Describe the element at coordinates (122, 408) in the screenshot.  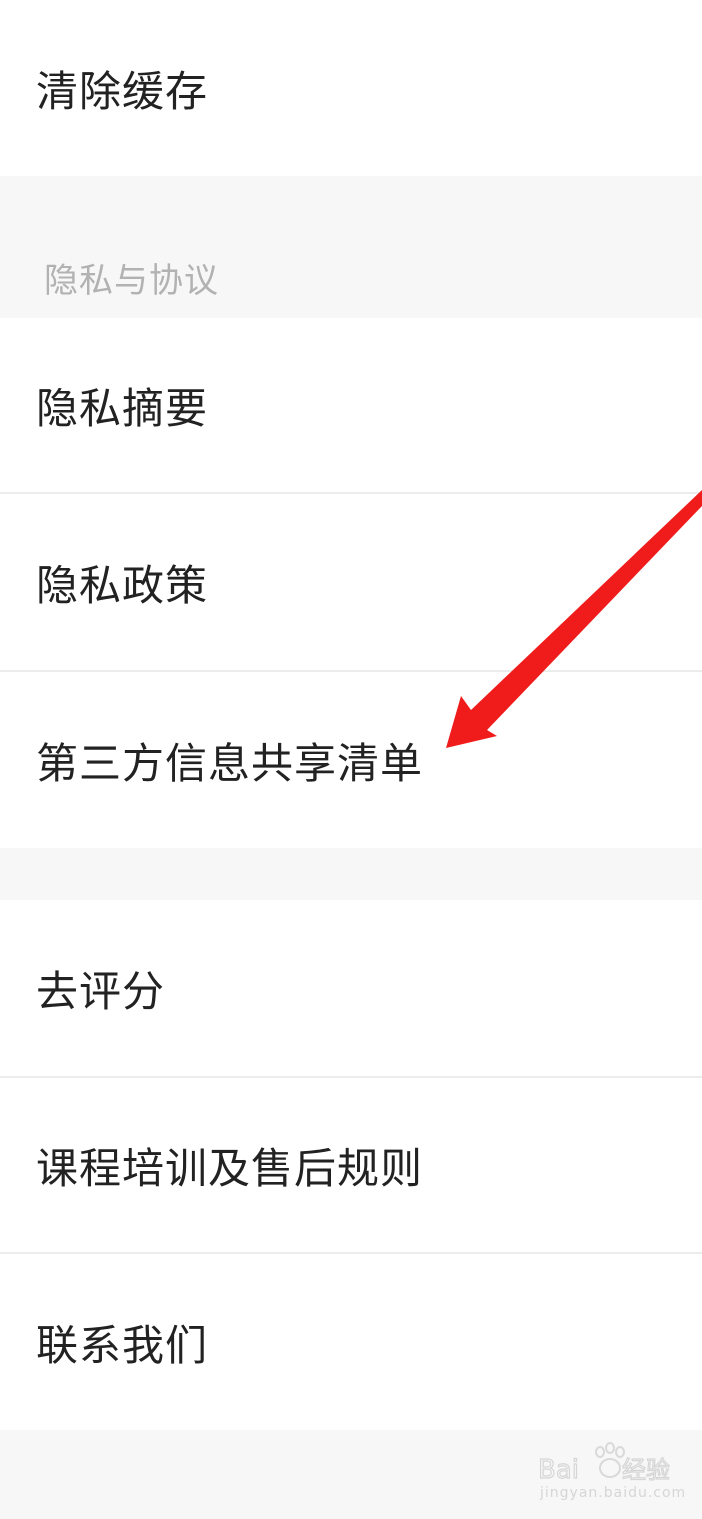
I see `privacy-summary-label: 隐私摘要` at that location.